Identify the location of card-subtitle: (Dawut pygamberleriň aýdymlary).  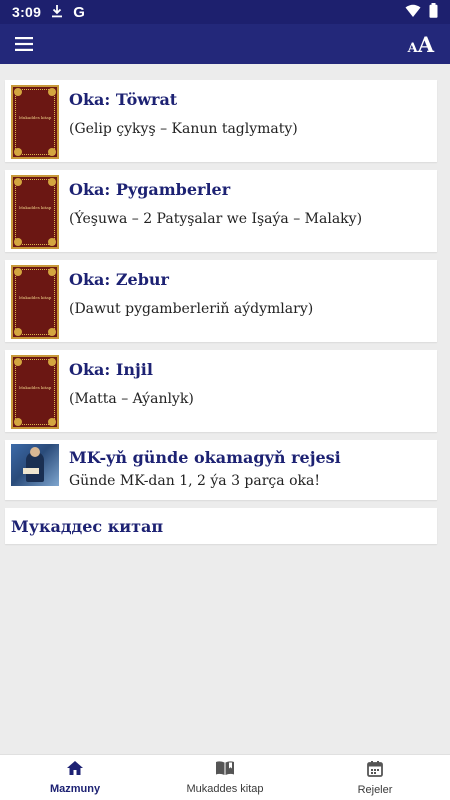
(191, 309).